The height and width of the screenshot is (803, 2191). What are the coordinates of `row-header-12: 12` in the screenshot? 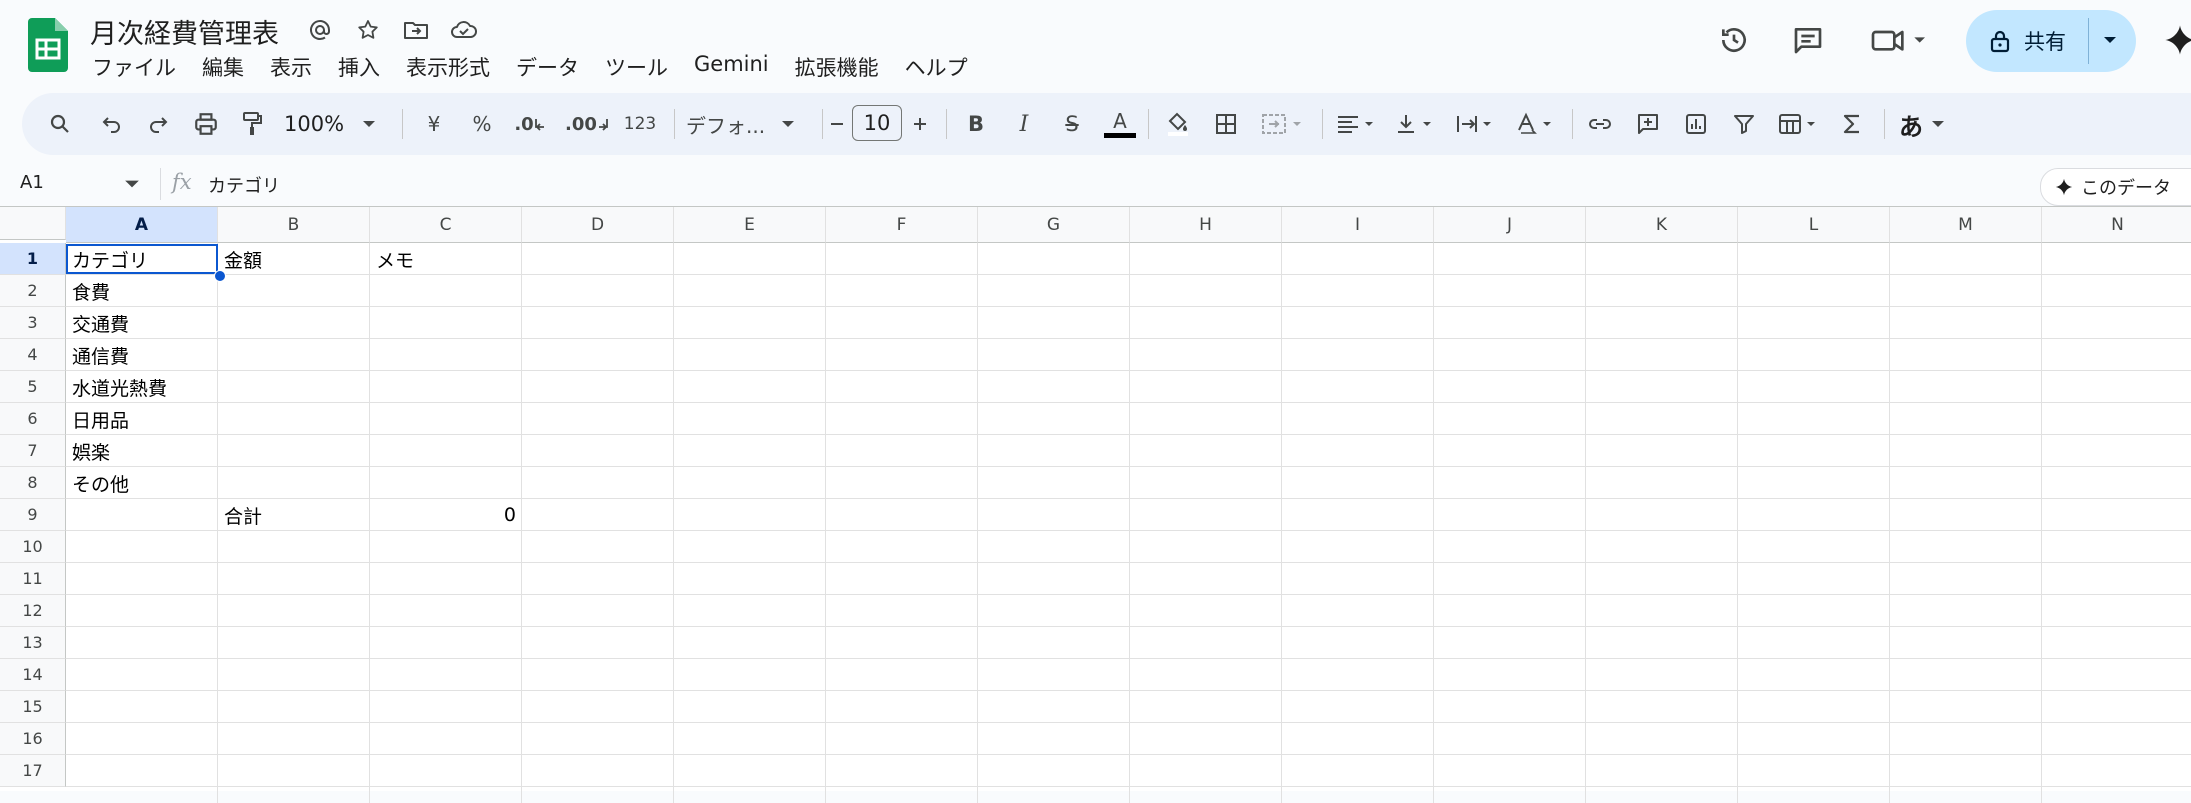 It's located at (33, 611).